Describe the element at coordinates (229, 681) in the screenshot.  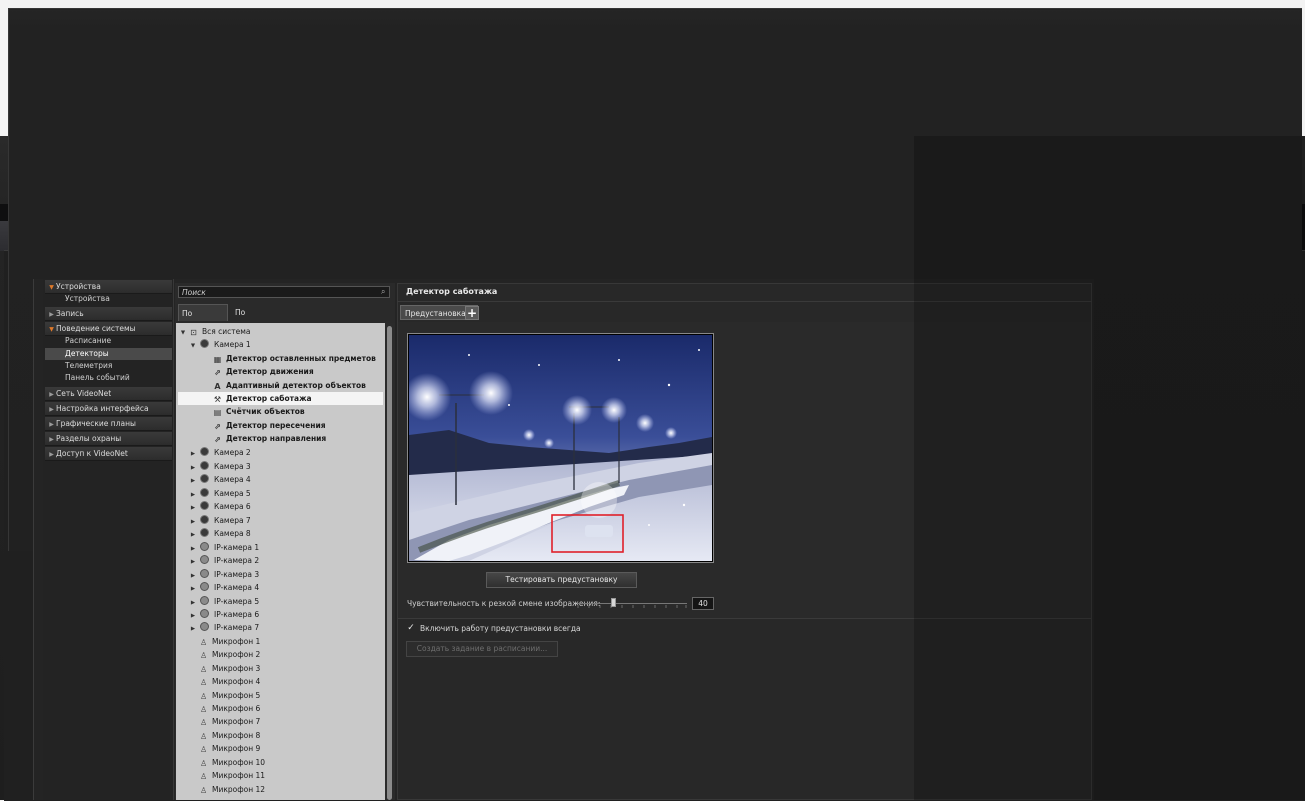
I see `tree-node-microphone: ♙ Микрофон 4` at that location.